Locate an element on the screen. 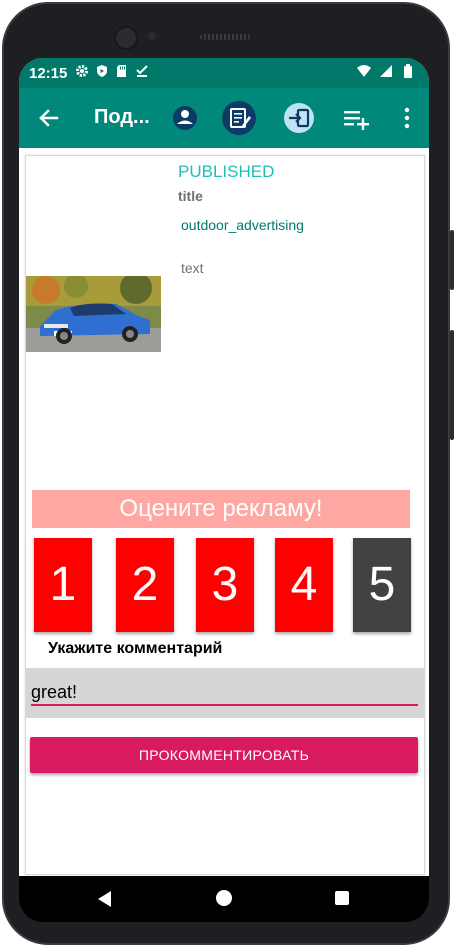 The image size is (454, 949). edit-note-icon is located at coordinates (239, 118).